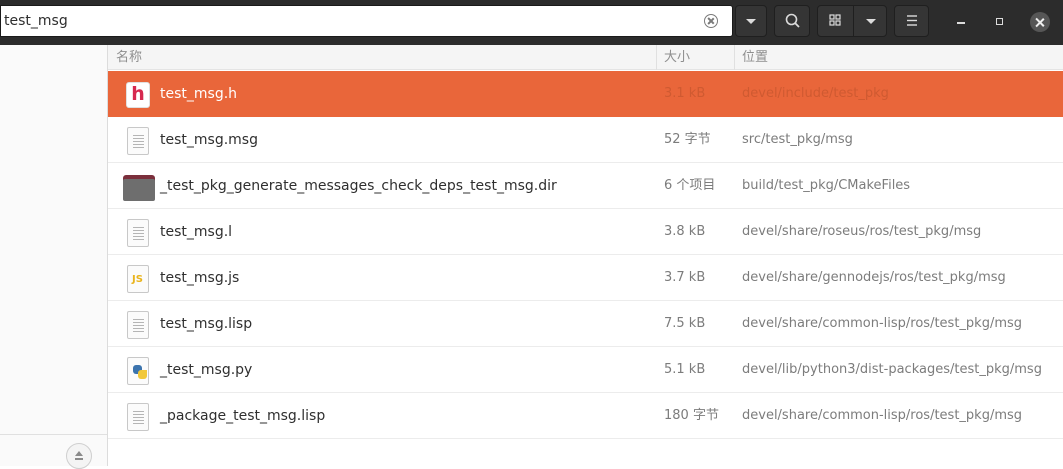 This screenshot has height=469, width=1063. I want to click on column-location-header: 位置, so click(755, 57).